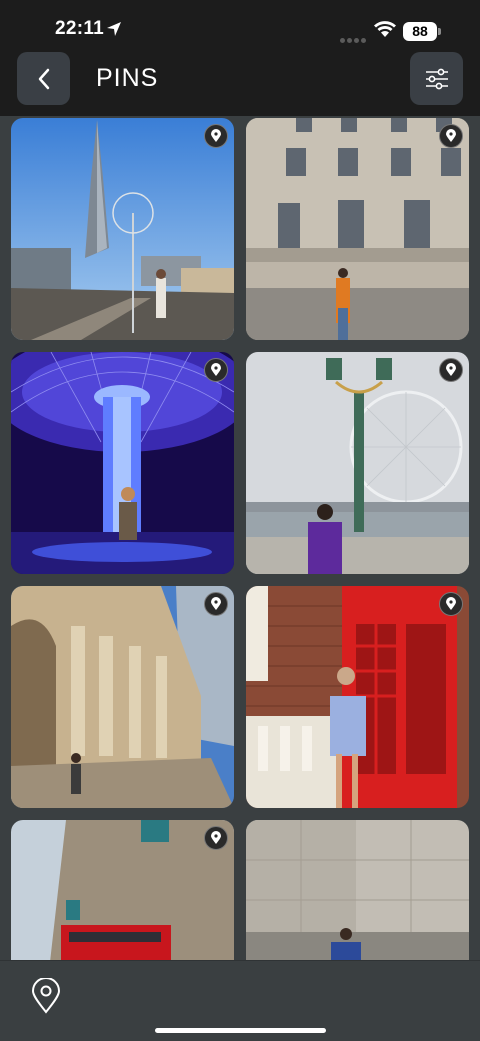 The width and height of the screenshot is (480, 1041). I want to click on location-arrow-icon, so click(114, 29).